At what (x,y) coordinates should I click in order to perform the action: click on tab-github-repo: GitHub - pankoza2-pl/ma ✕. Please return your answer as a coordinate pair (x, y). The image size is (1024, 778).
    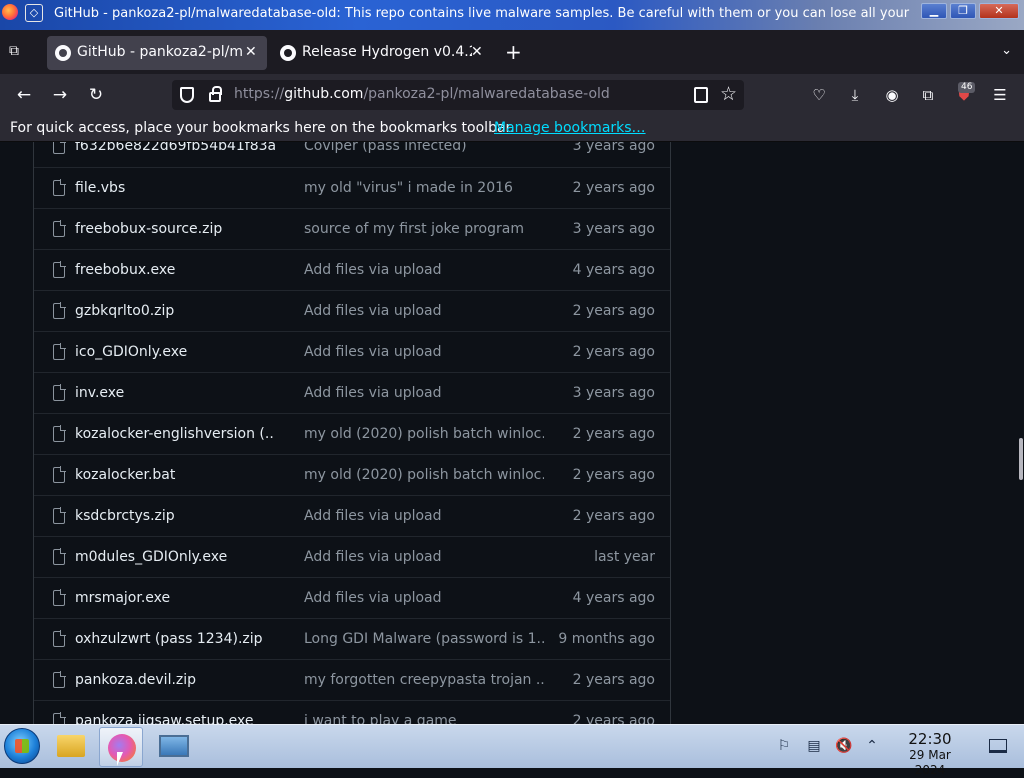
    Looking at the image, I should click on (157, 53).